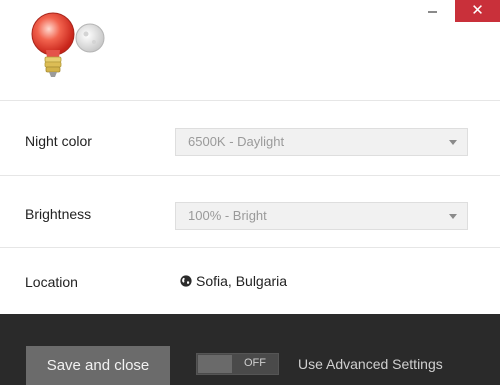  I want to click on save-and-close-button: Save and close, so click(98, 365).